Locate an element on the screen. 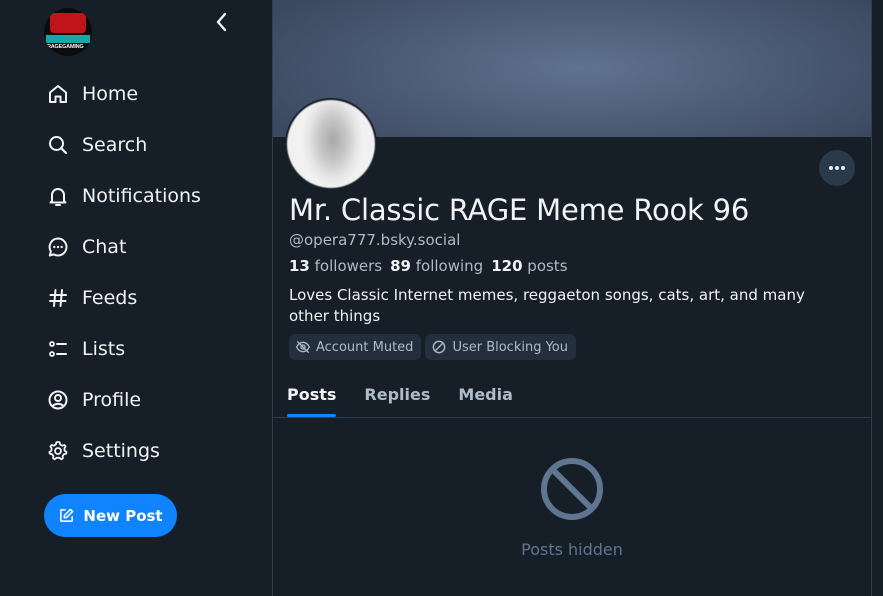 This screenshot has height=596, width=883. following-count: 89 is located at coordinates (400, 266).